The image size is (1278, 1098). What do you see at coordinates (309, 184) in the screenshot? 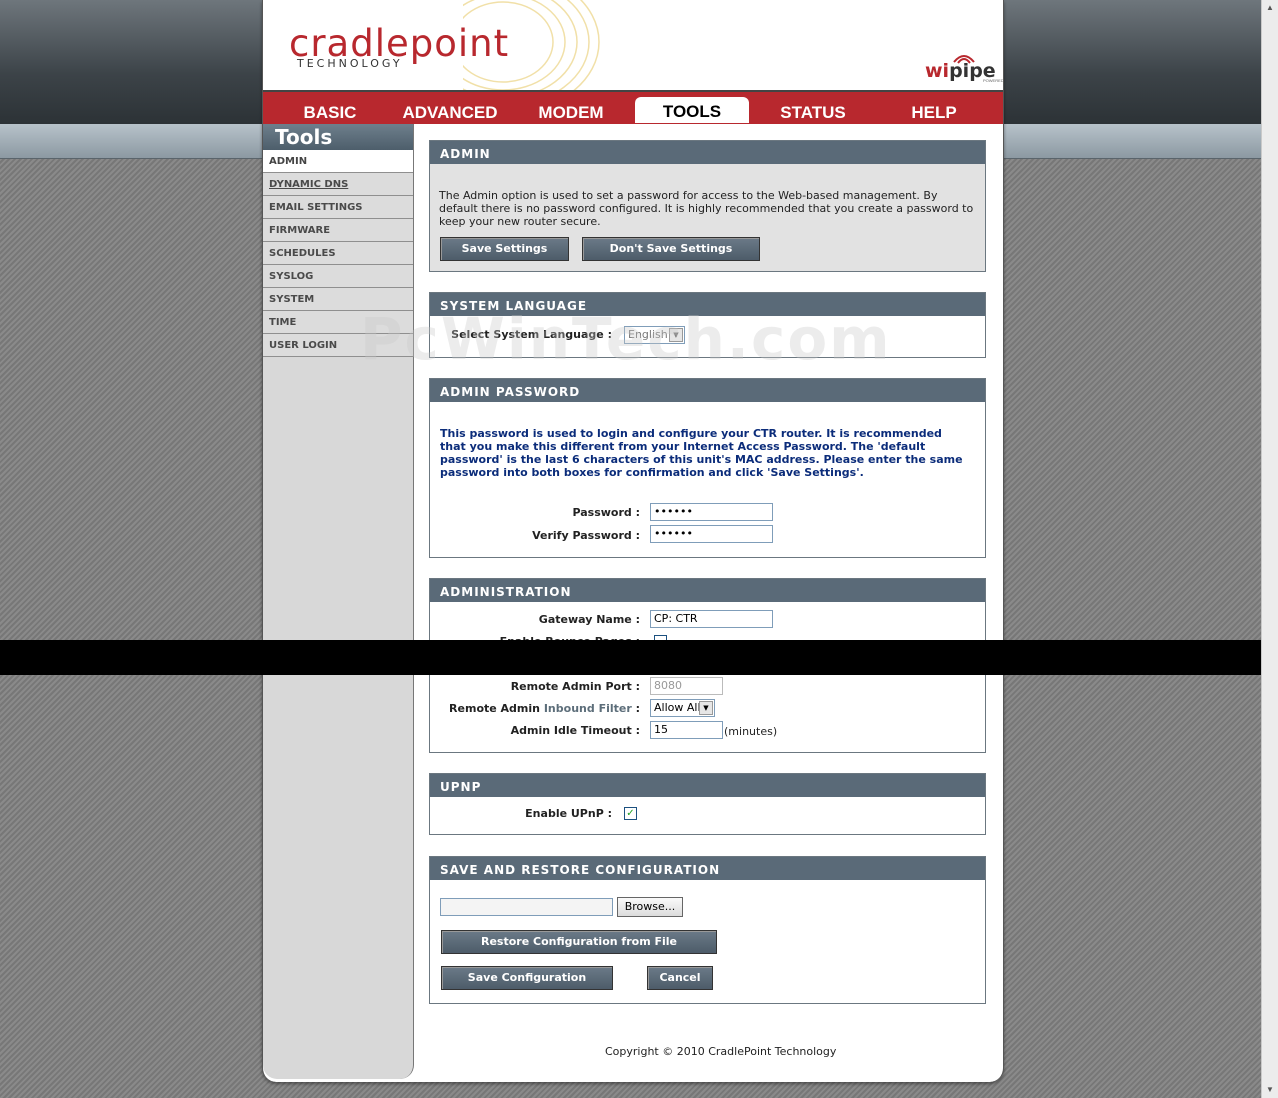
I see `sidebar-item-label: DYNAMIC DNS` at bounding box center [309, 184].